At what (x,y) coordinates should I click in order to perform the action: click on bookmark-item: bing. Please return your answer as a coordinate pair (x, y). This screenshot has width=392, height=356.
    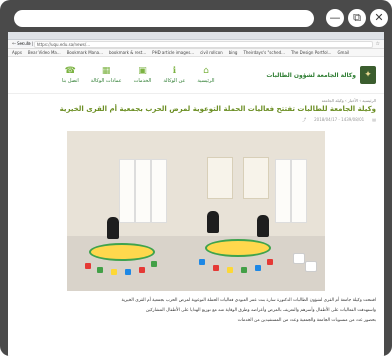
    Looking at the image, I should click on (233, 52).